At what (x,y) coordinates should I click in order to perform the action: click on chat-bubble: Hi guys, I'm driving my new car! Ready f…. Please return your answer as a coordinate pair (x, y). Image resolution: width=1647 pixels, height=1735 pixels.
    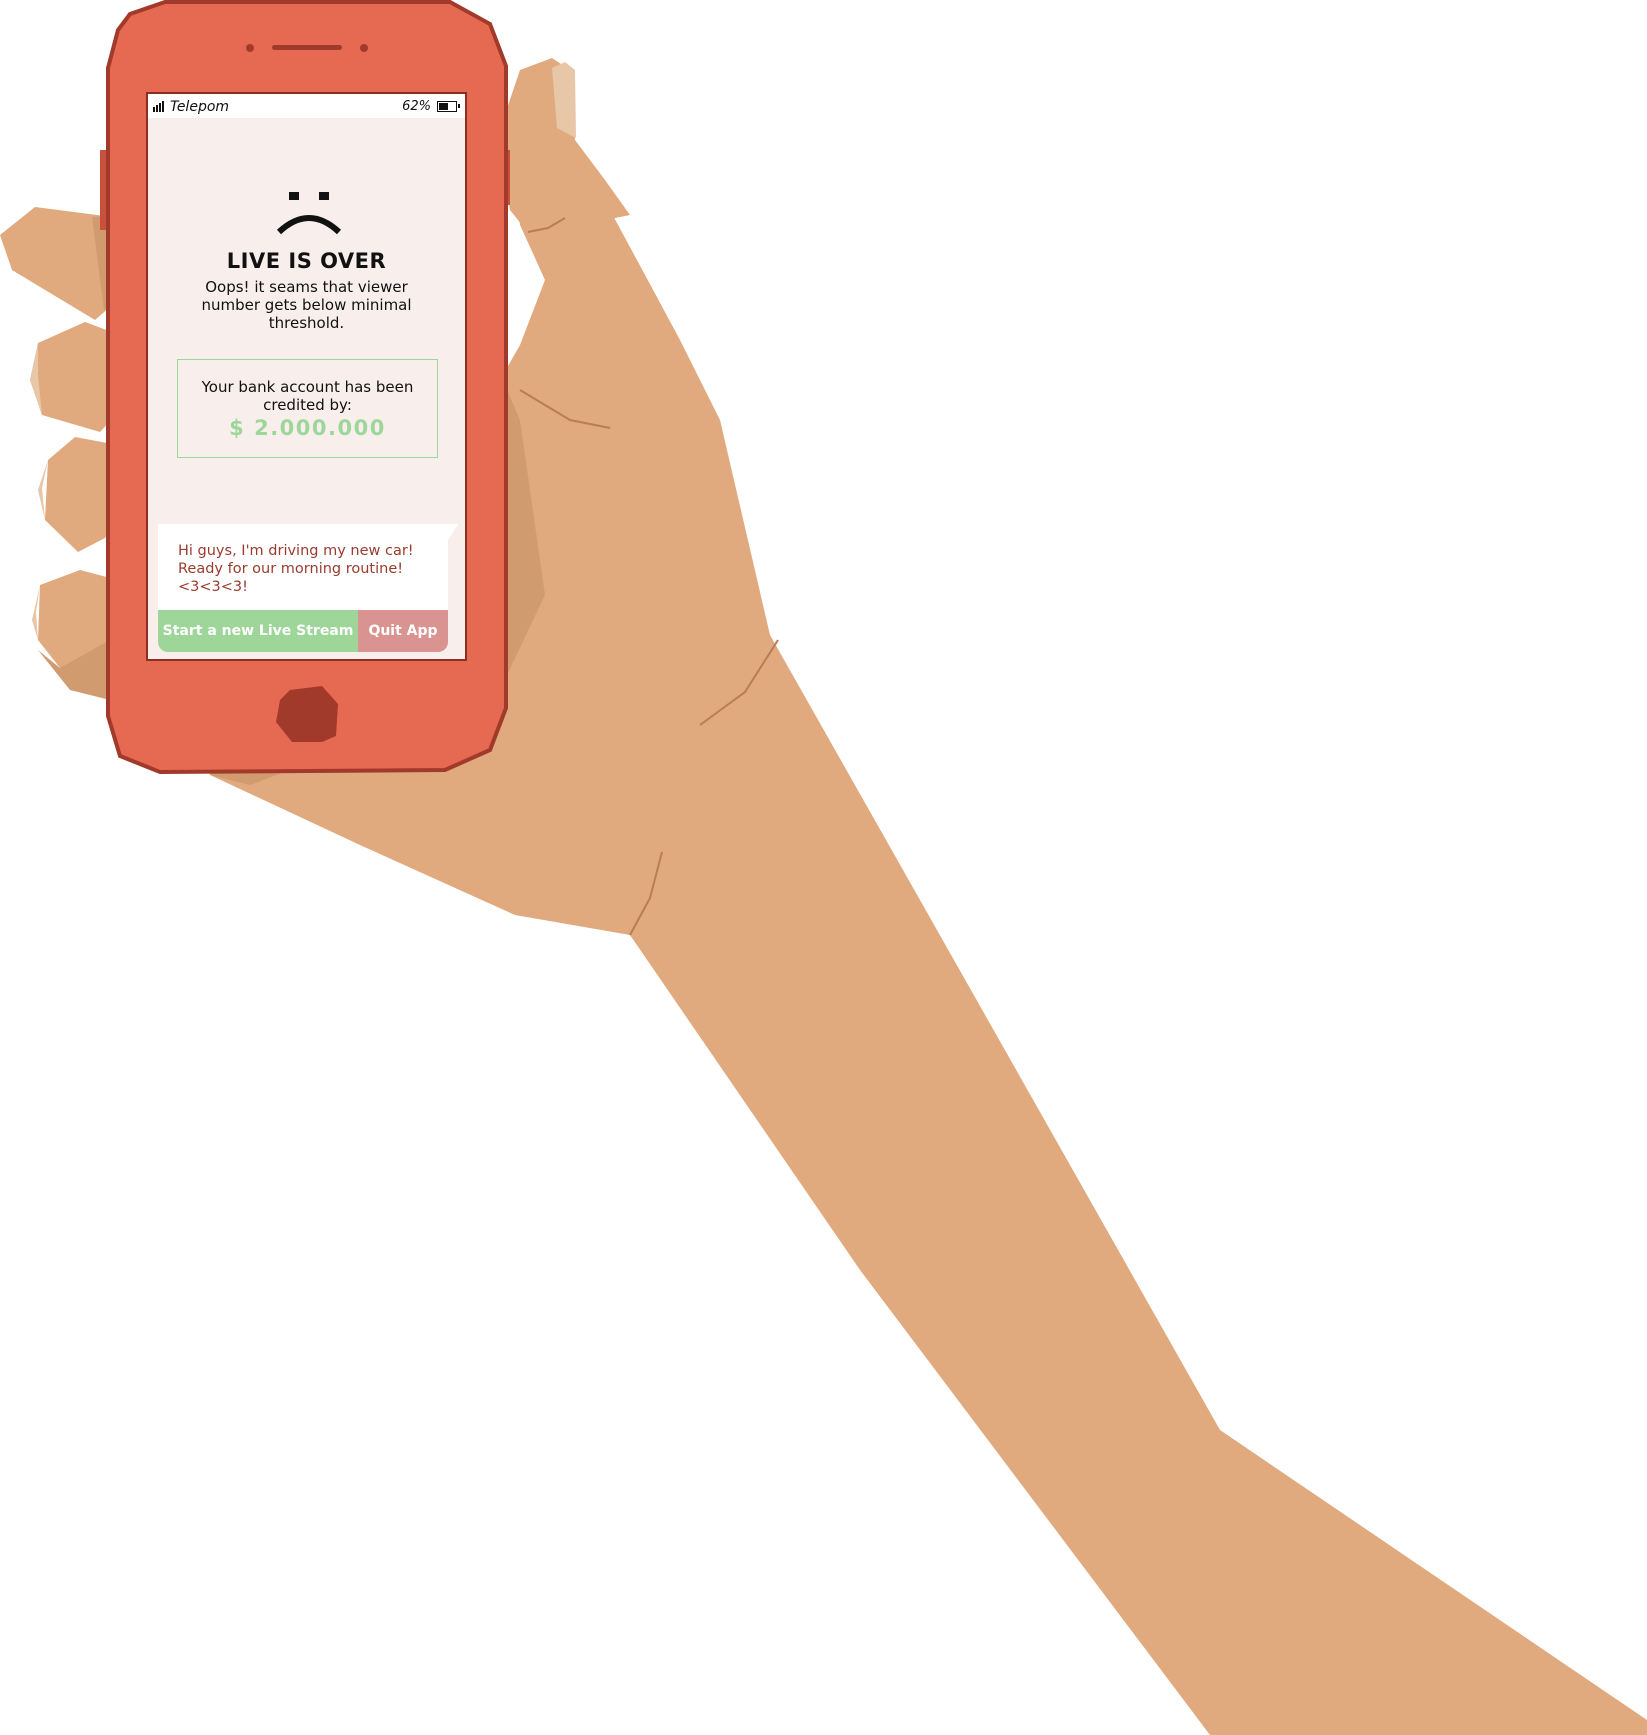
    Looking at the image, I should click on (308, 567).